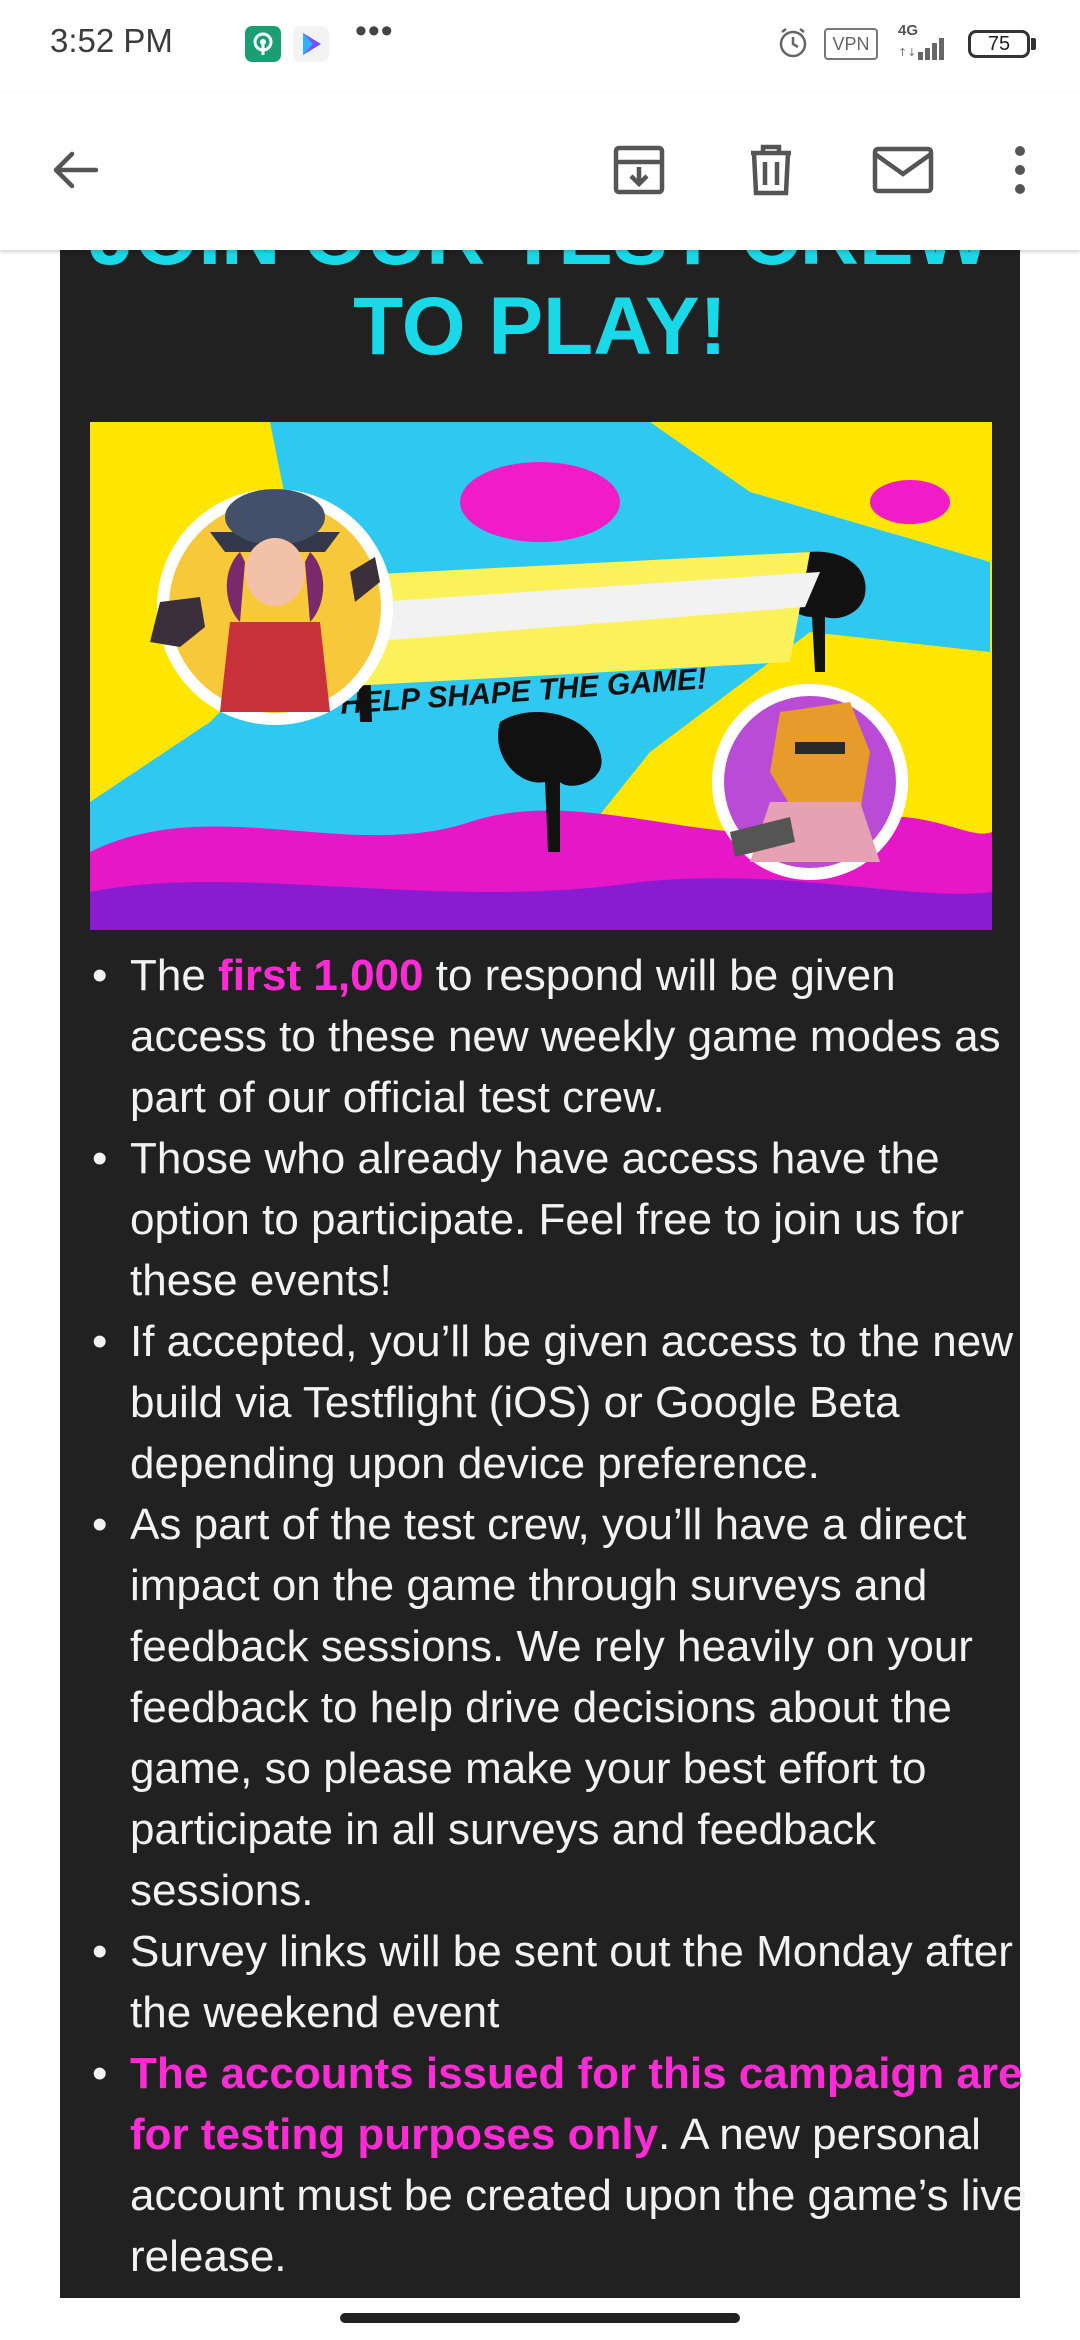 The width and height of the screenshot is (1080, 2340). I want to click on heading-line-1: JOIN OUR TEST CREW, so click(540, 266).